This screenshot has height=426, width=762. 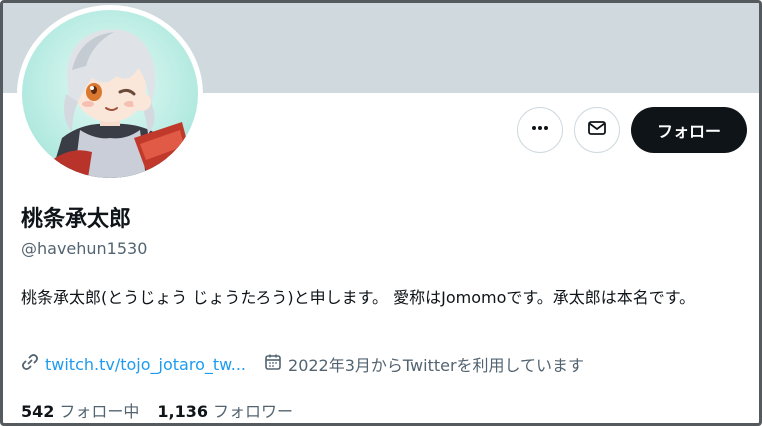 I want to click on profile-actions: フォロー, so click(x=631, y=130).